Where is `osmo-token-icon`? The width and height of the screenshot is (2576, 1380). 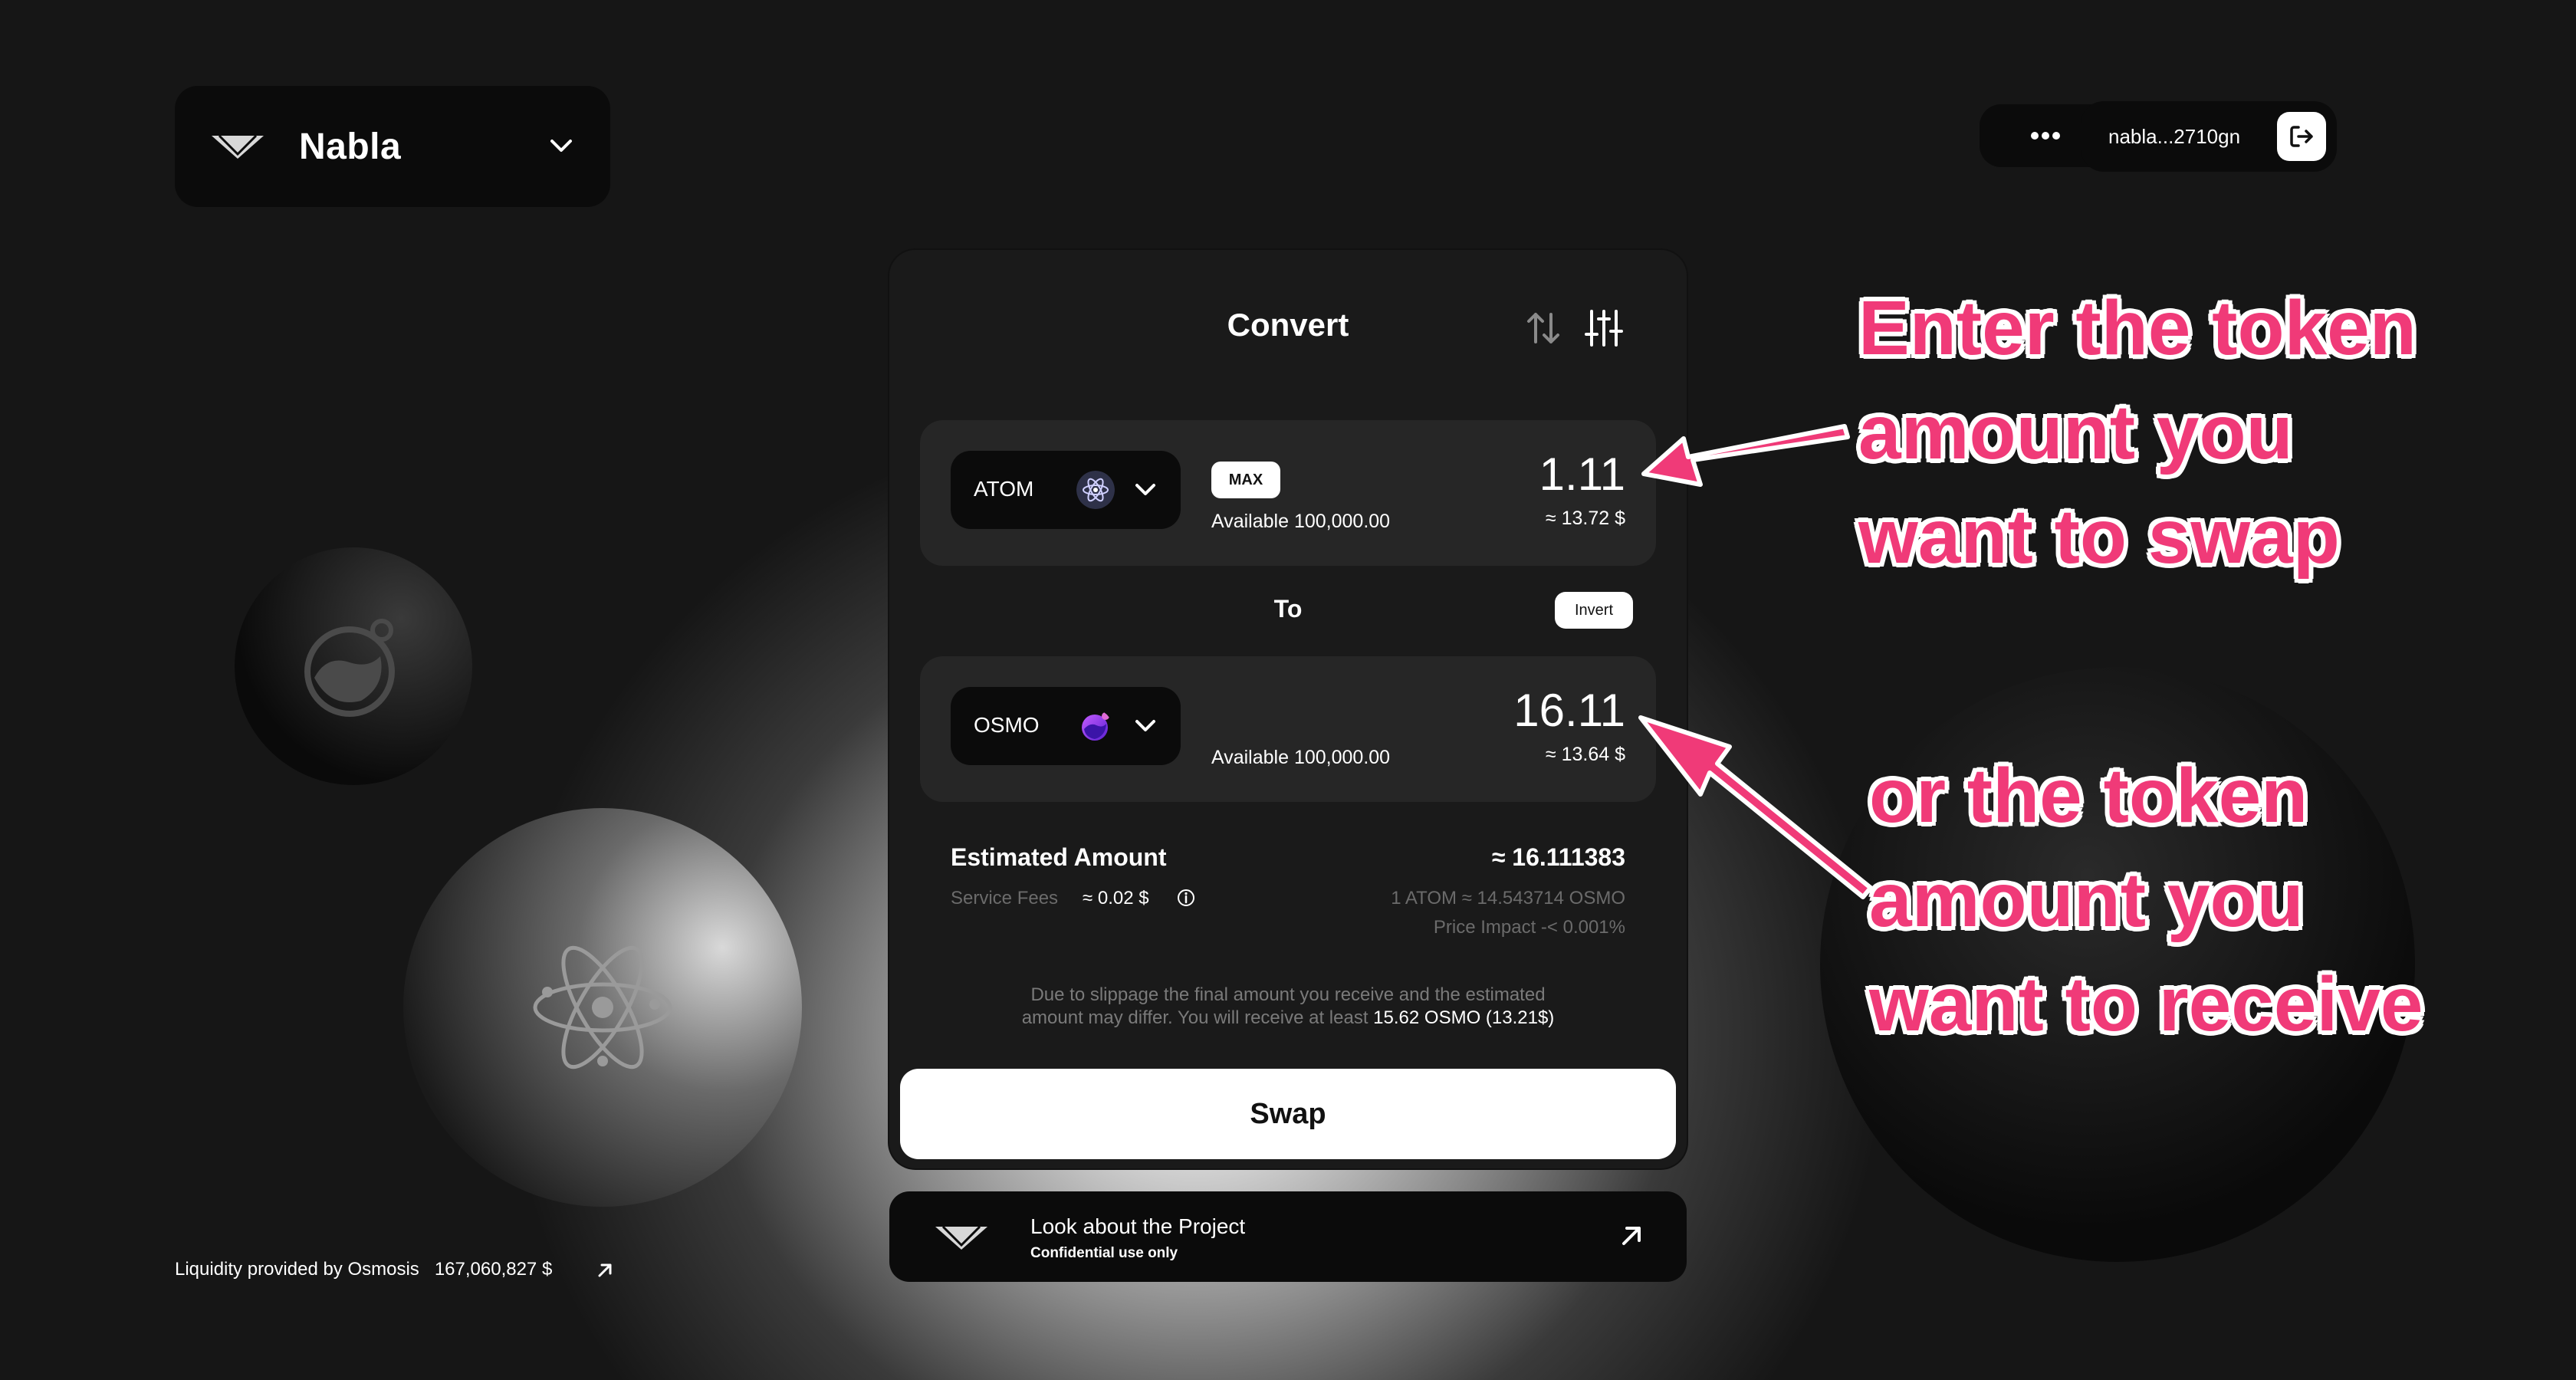
osmo-token-icon is located at coordinates (1096, 726).